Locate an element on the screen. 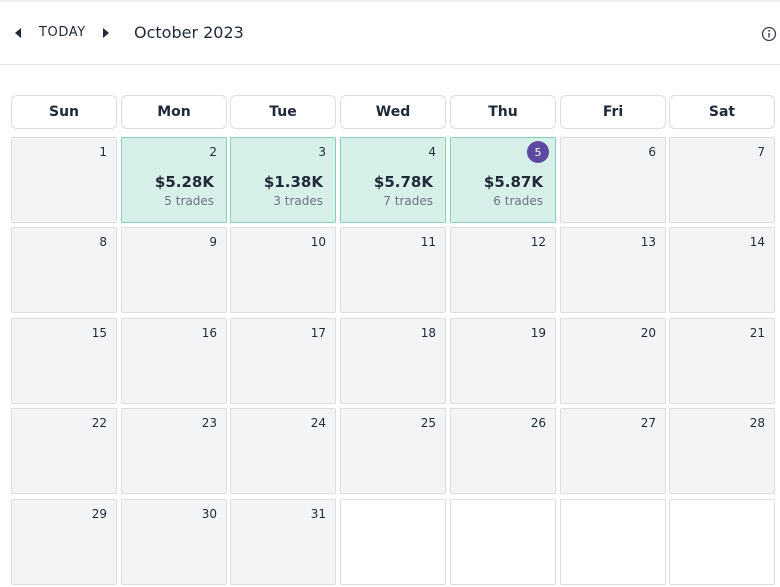  chevron-left-icon is located at coordinates (18, 33).